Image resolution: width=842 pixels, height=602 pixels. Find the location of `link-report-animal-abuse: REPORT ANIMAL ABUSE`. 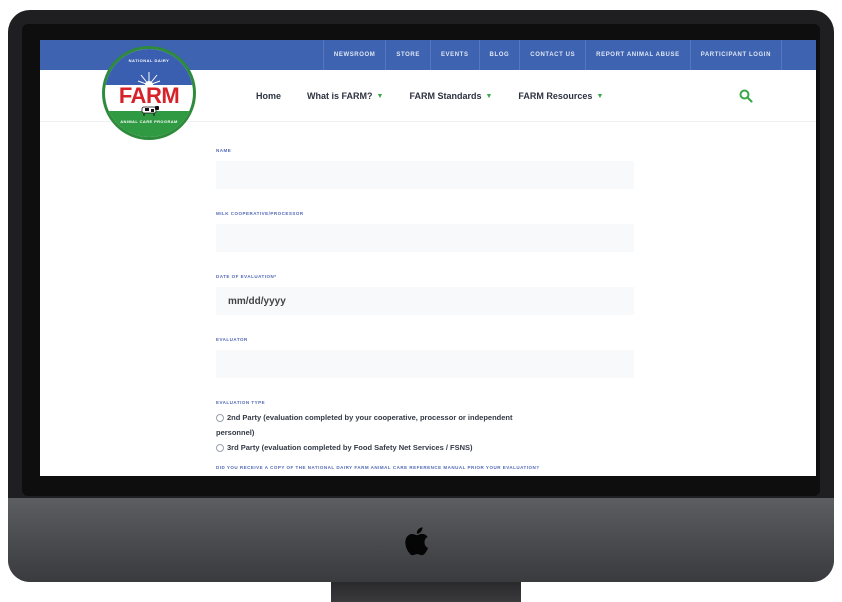

link-report-animal-abuse: REPORT ANIMAL ABUSE is located at coordinates (637, 55).